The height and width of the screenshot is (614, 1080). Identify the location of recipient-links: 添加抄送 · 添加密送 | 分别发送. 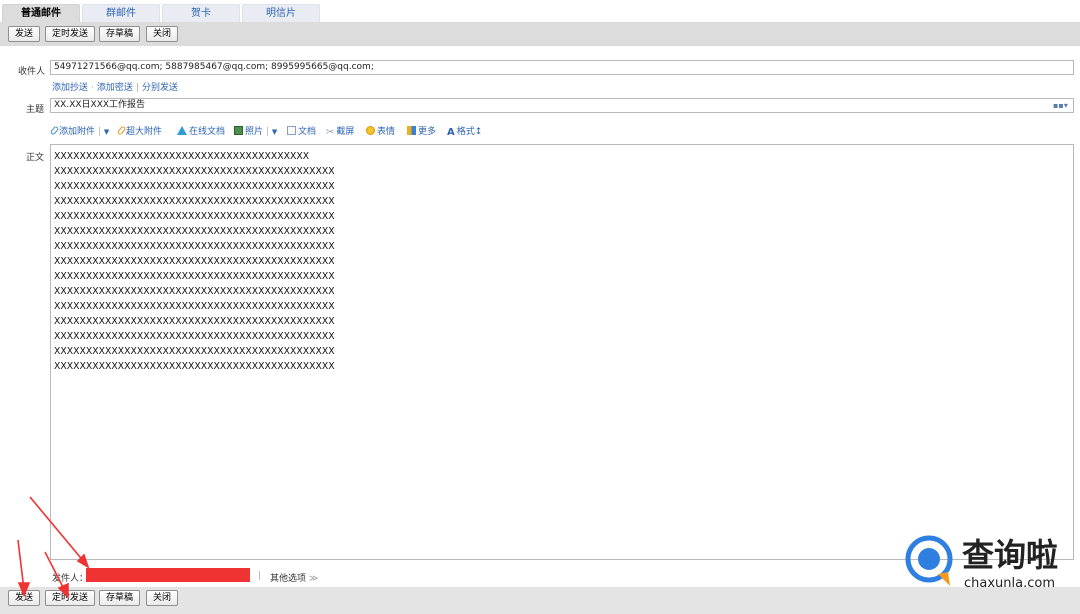
(115, 88).